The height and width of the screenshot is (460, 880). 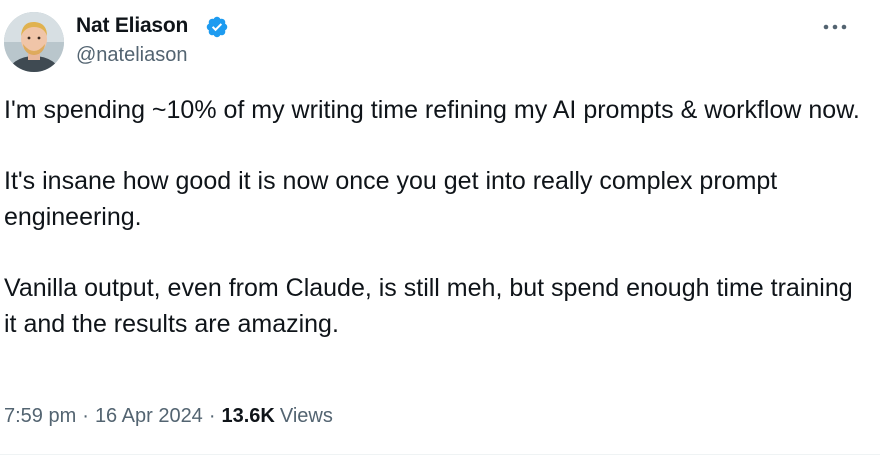 I want to click on views-count: 13.6K, so click(x=248, y=416).